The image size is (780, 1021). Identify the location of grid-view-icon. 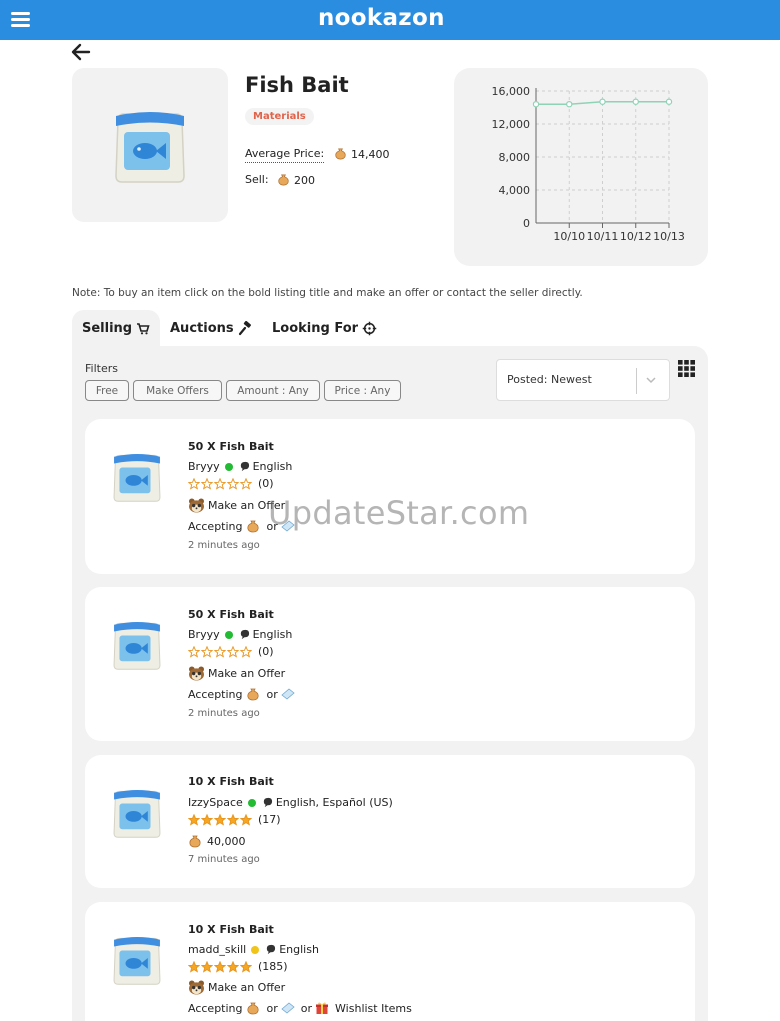
(686, 368).